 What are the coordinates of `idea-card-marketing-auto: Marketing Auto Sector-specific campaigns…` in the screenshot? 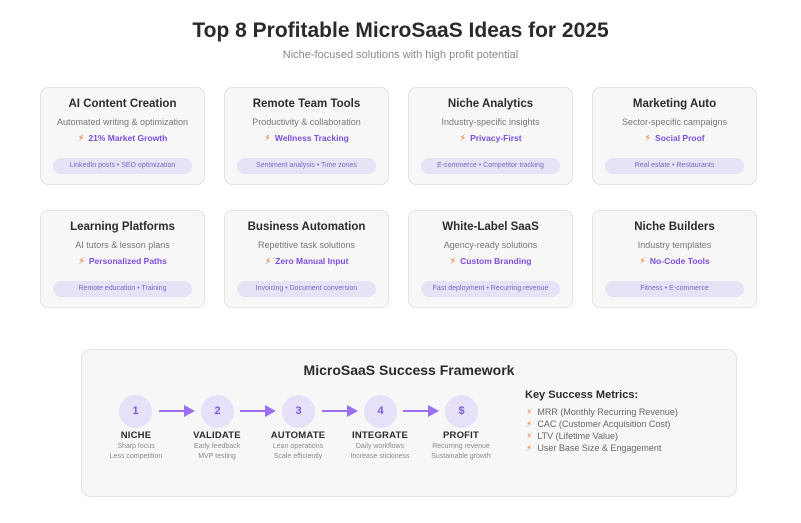 It's located at (674, 136).